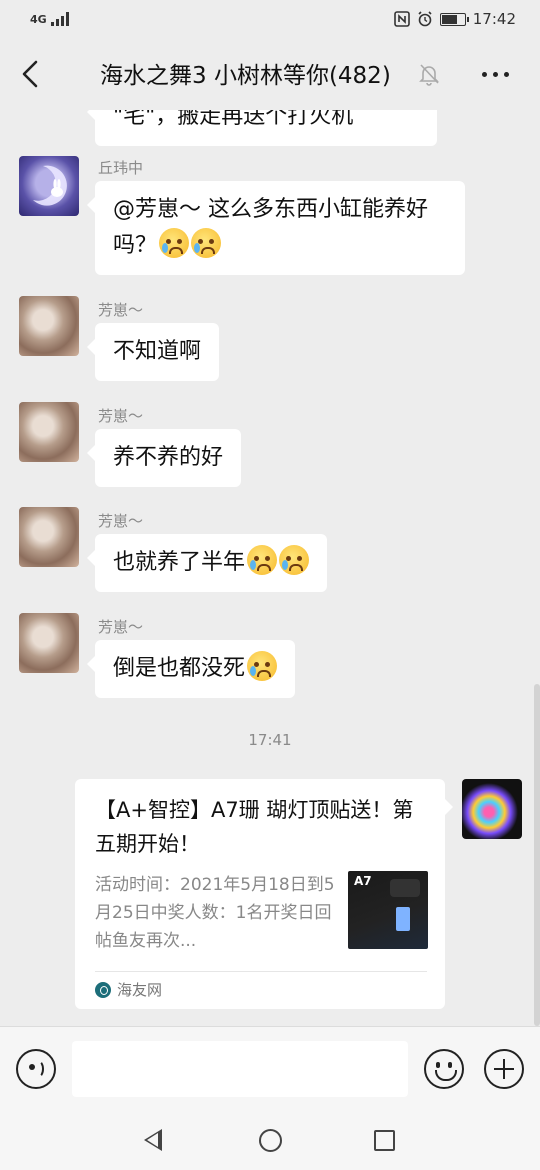 The height and width of the screenshot is (1170, 540). I want to click on sender-name: 丘玮中, so click(121, 168).